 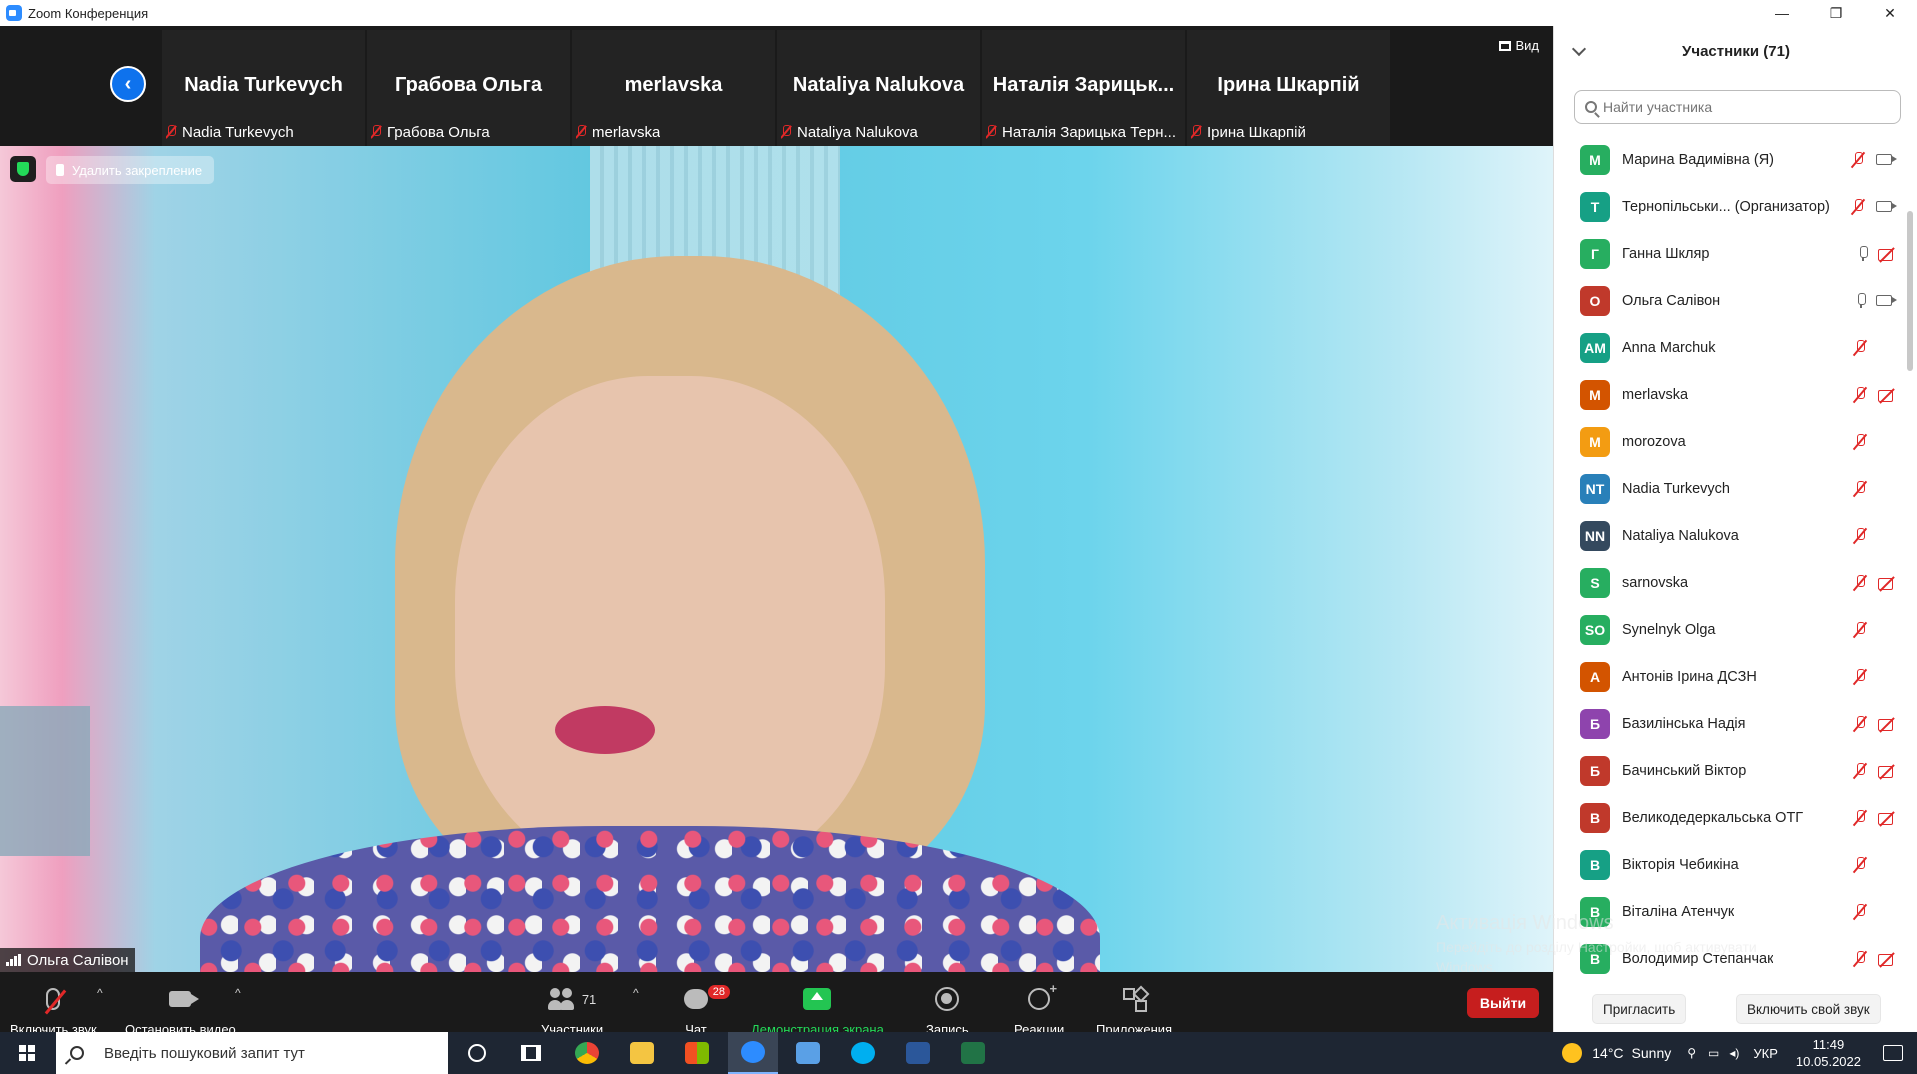 I want to click on thumbnail-tile: Nadia Turkevych Nadia Turkevych, so click(x=263, y=88).